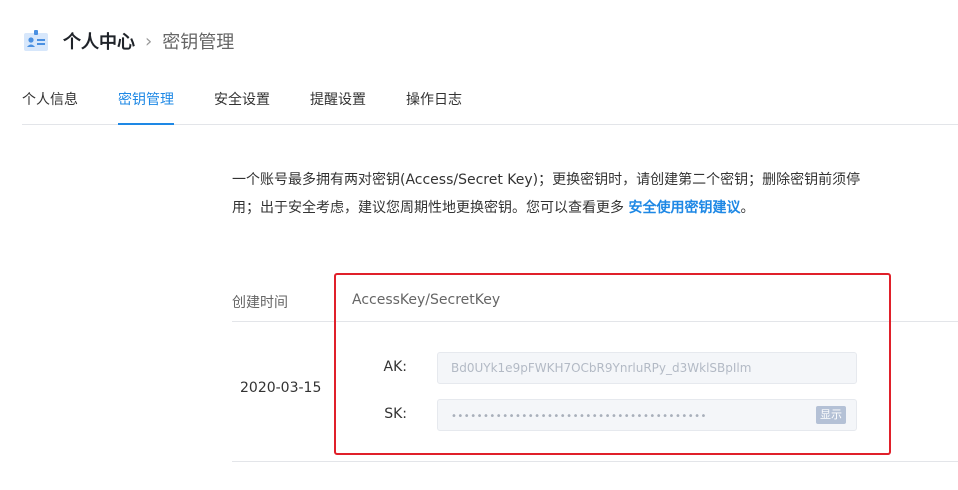 Image resolution: width=958 pixels, height=490 pixels. I want to click on table-header: 创建时间 AccessKey/SecretKey, so click(595, 302).